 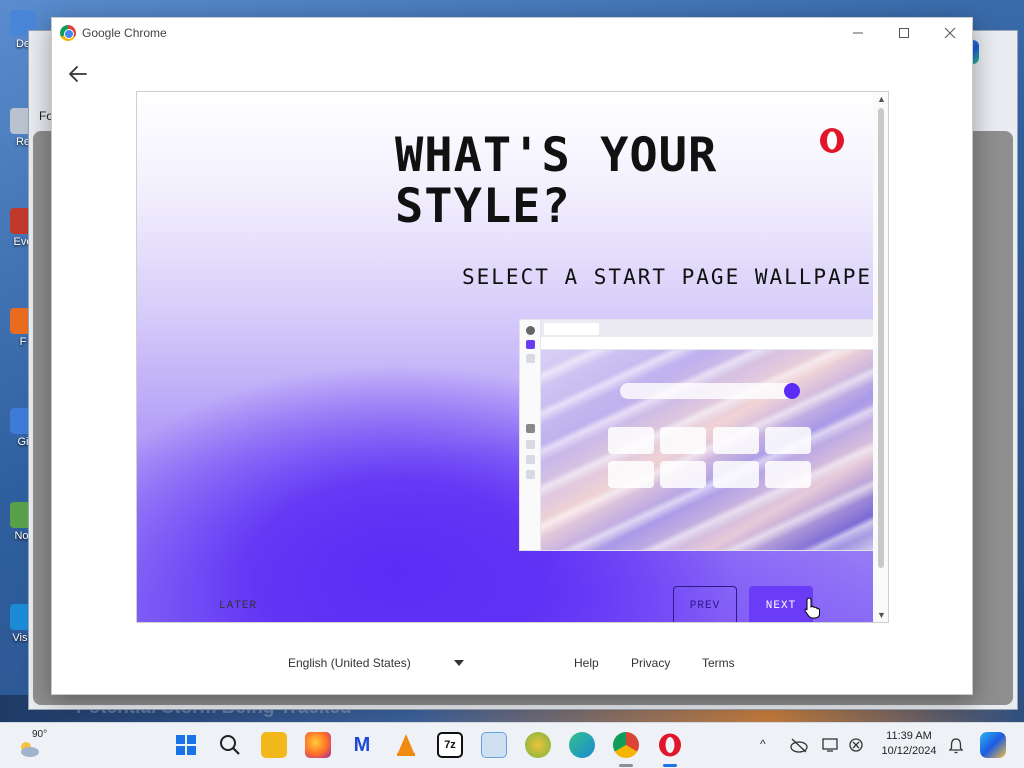 What do you see at coordinates (667, 277) in the screenshot?
I see `page-subtitle: SELECT A START PAGE WALLPAPE` at bounding box center [667, 277].